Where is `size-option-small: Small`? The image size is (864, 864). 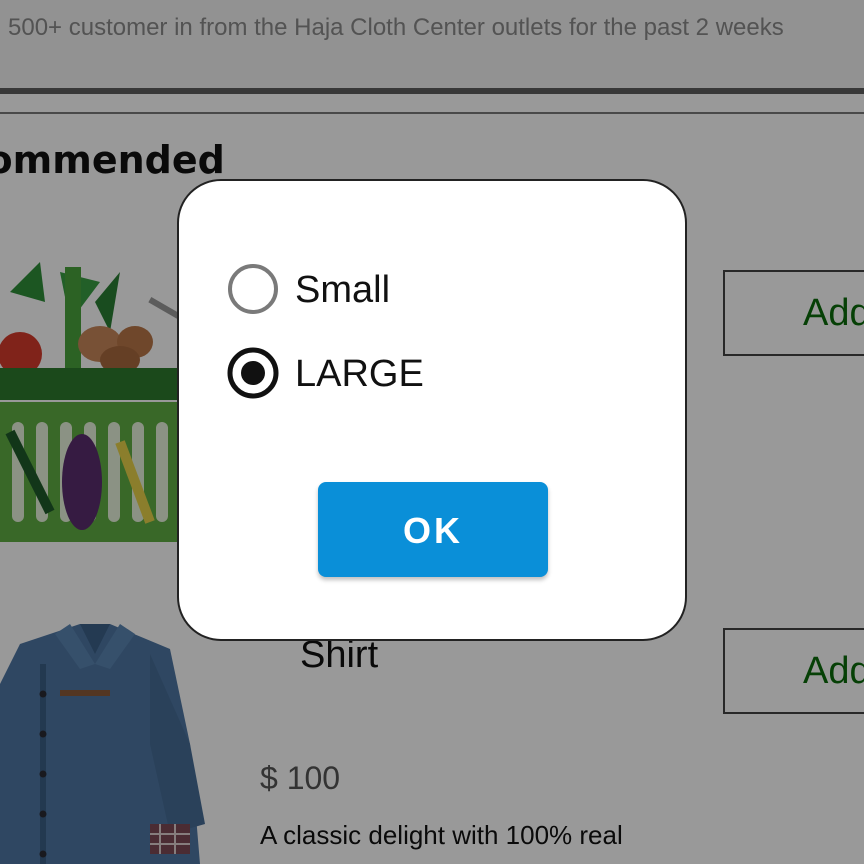
size-option-small: Small is located at coordinates (427, 290).